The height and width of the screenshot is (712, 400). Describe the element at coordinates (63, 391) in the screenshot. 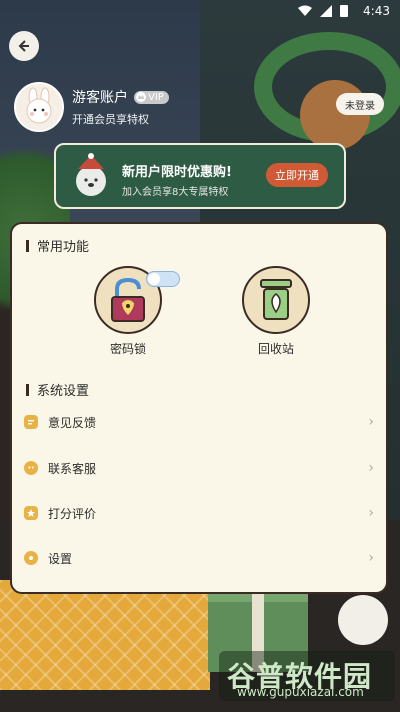

I see `settings-section-label: 系统设置` at that location.